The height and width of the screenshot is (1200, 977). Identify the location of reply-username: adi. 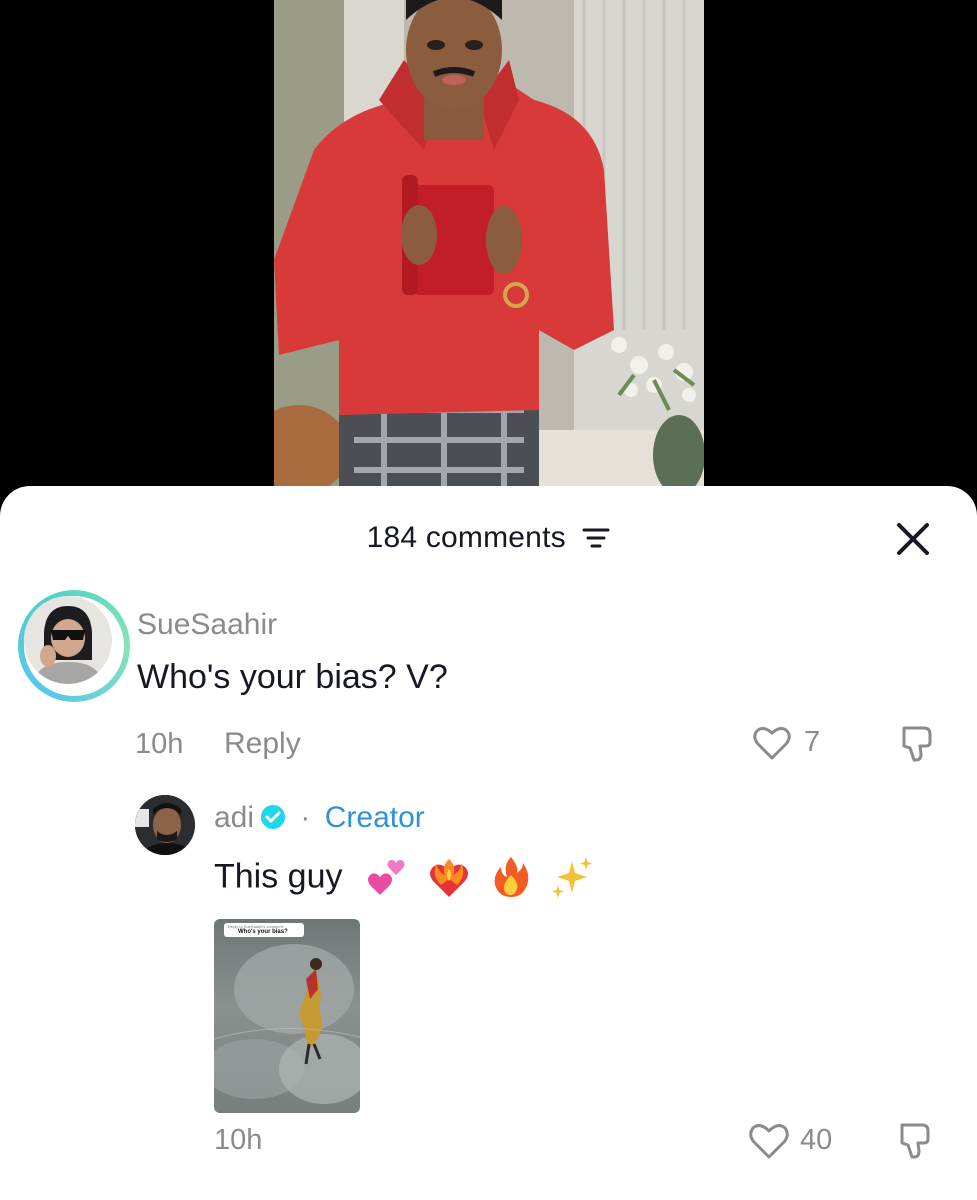
(234, 817).